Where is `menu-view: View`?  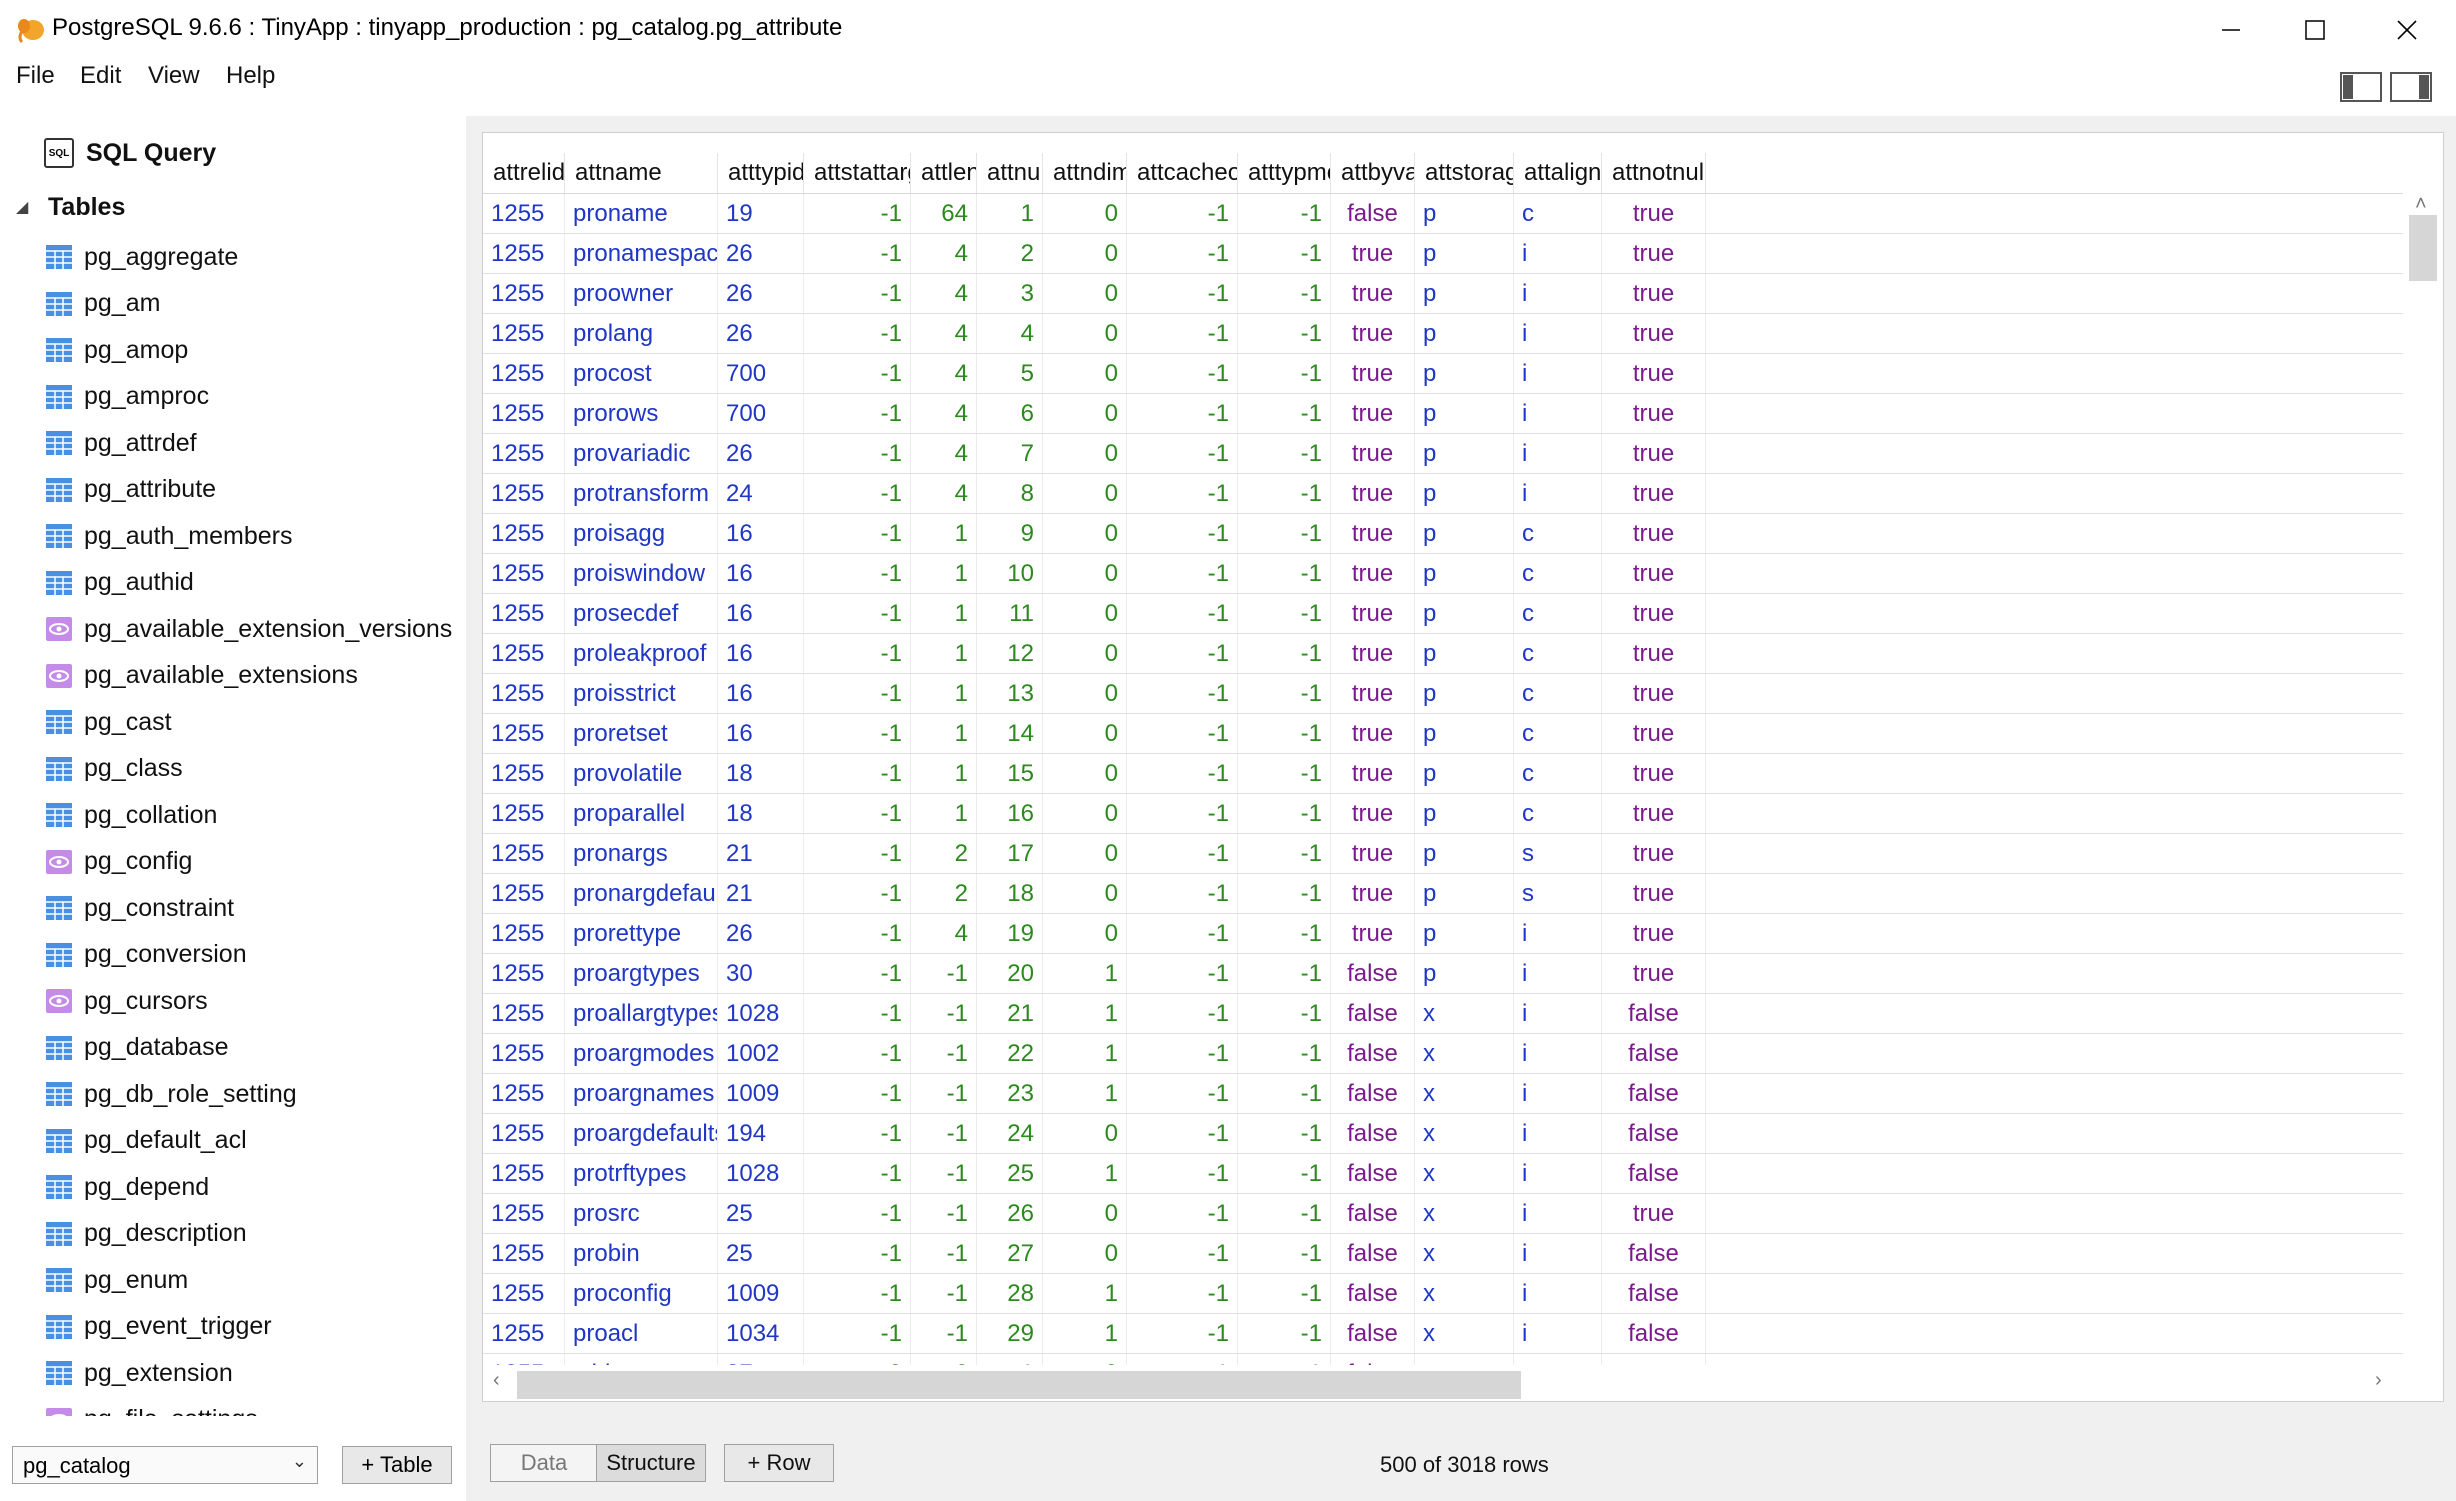
menu-view: View is located at coordinates (174, 76).